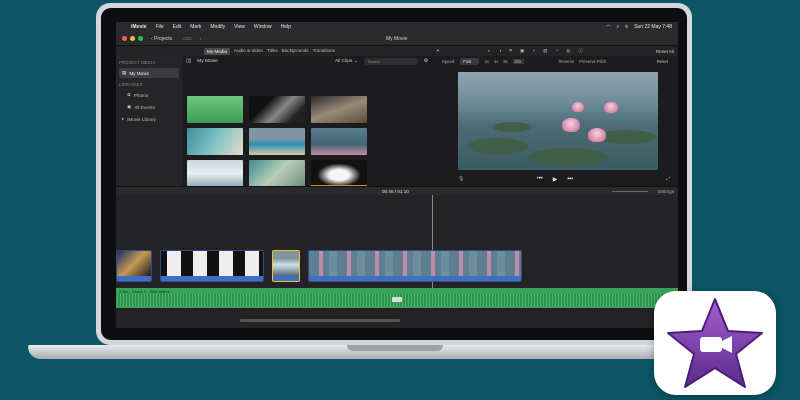 This screenshot has height=400, width=800. I want to click on info-icon: ⓘ, so click(580, 51).